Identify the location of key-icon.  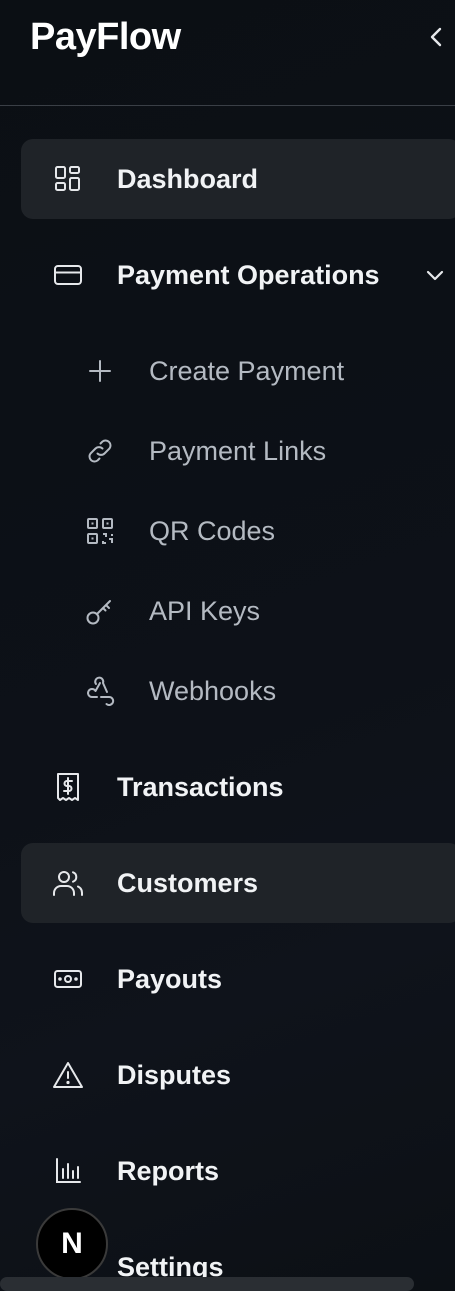
(100, 611).